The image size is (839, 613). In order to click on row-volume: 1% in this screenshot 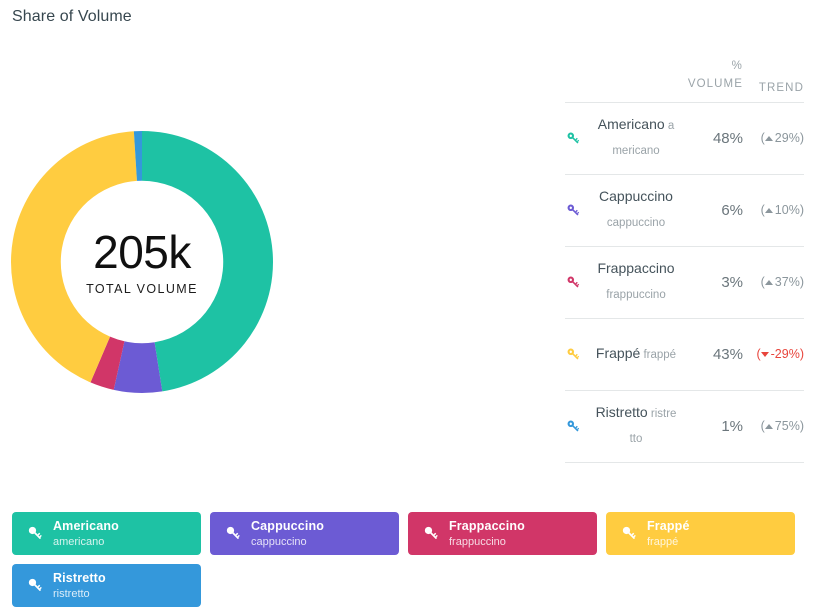, I will do `click(732, 426)`.